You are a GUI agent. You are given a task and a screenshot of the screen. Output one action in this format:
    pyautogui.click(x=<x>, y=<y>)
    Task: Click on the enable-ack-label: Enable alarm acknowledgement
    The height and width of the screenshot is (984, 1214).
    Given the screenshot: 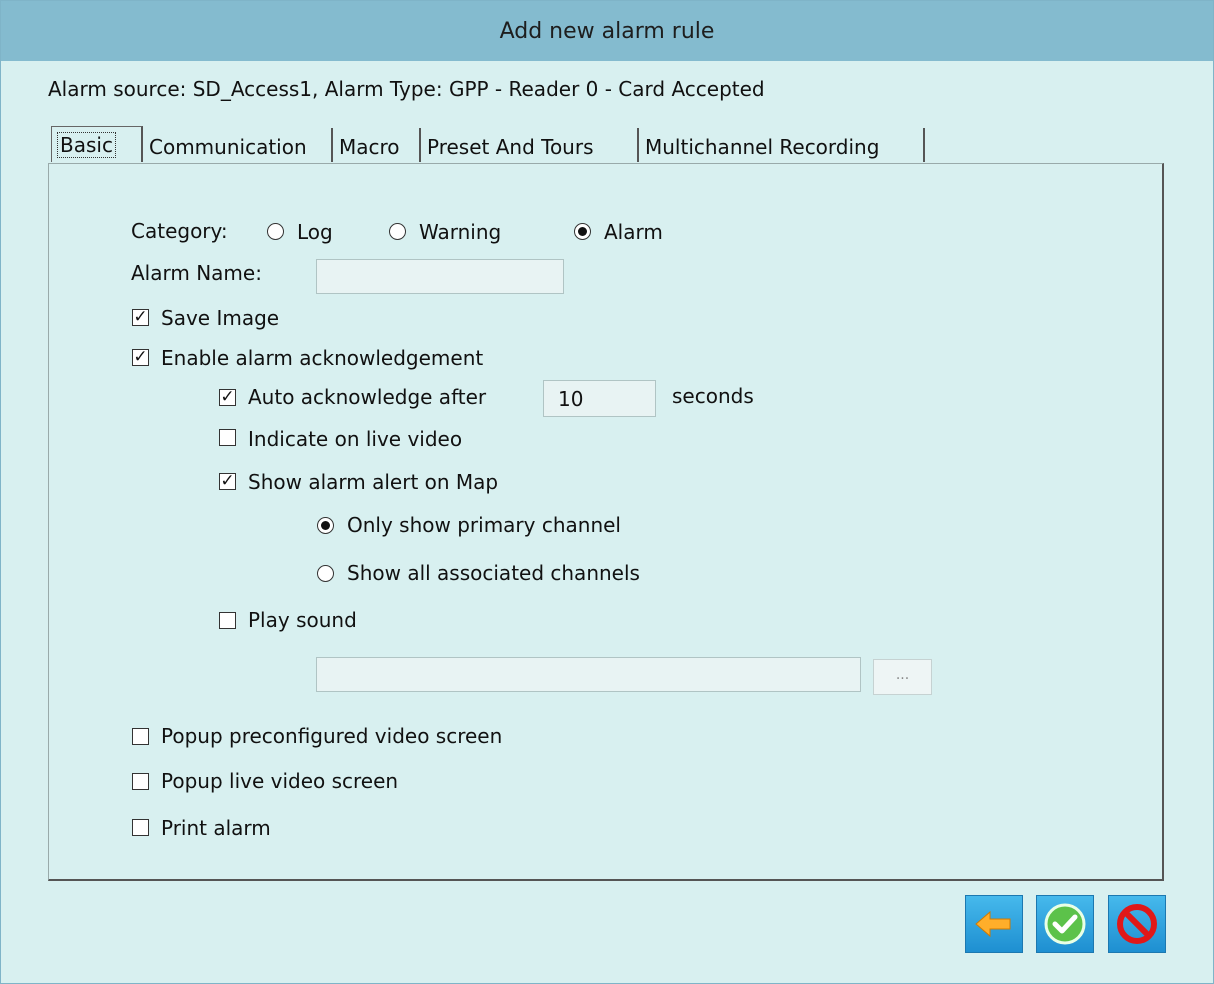 What is the action you would take?
    pyautogui.click(x=322, y=358)
    